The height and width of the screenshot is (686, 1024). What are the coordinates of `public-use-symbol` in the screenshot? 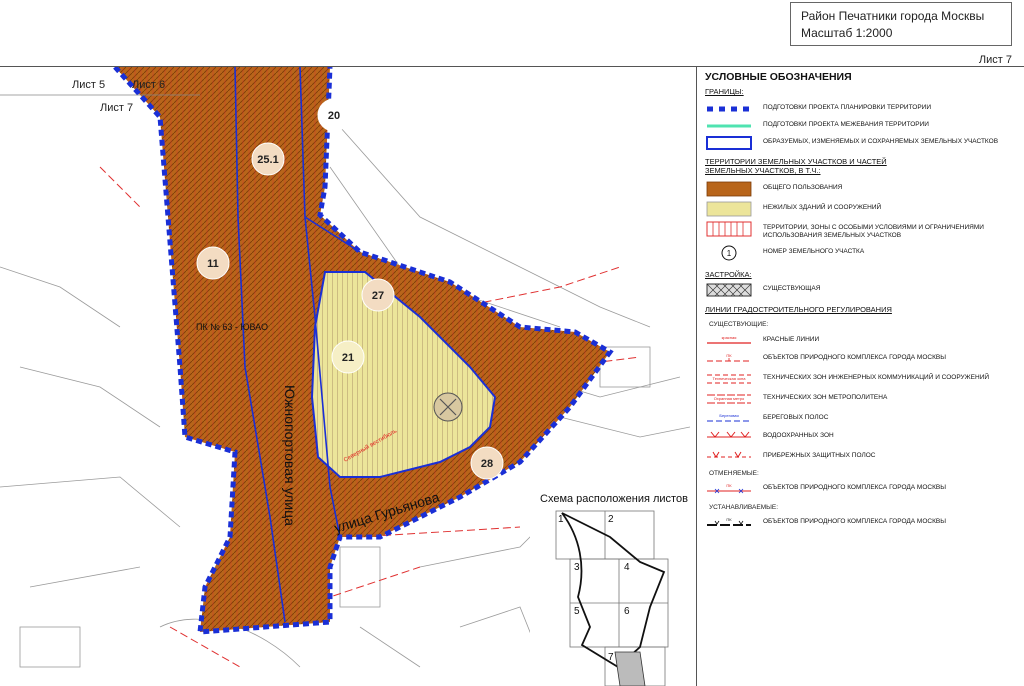 It's located at (729, 189).